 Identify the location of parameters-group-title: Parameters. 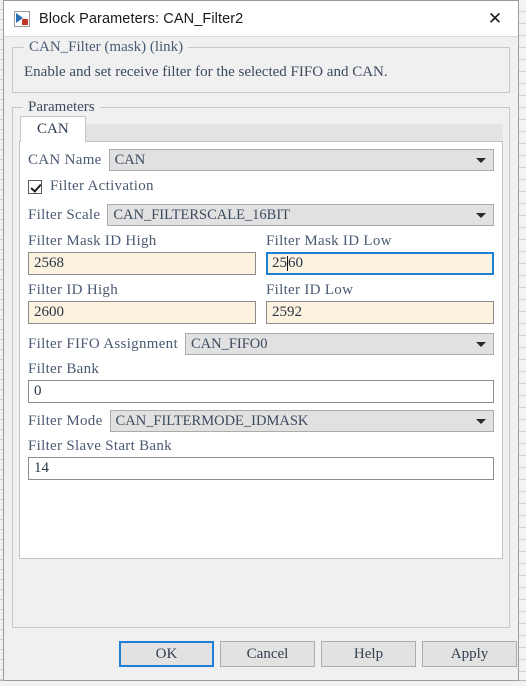
(61, 107).